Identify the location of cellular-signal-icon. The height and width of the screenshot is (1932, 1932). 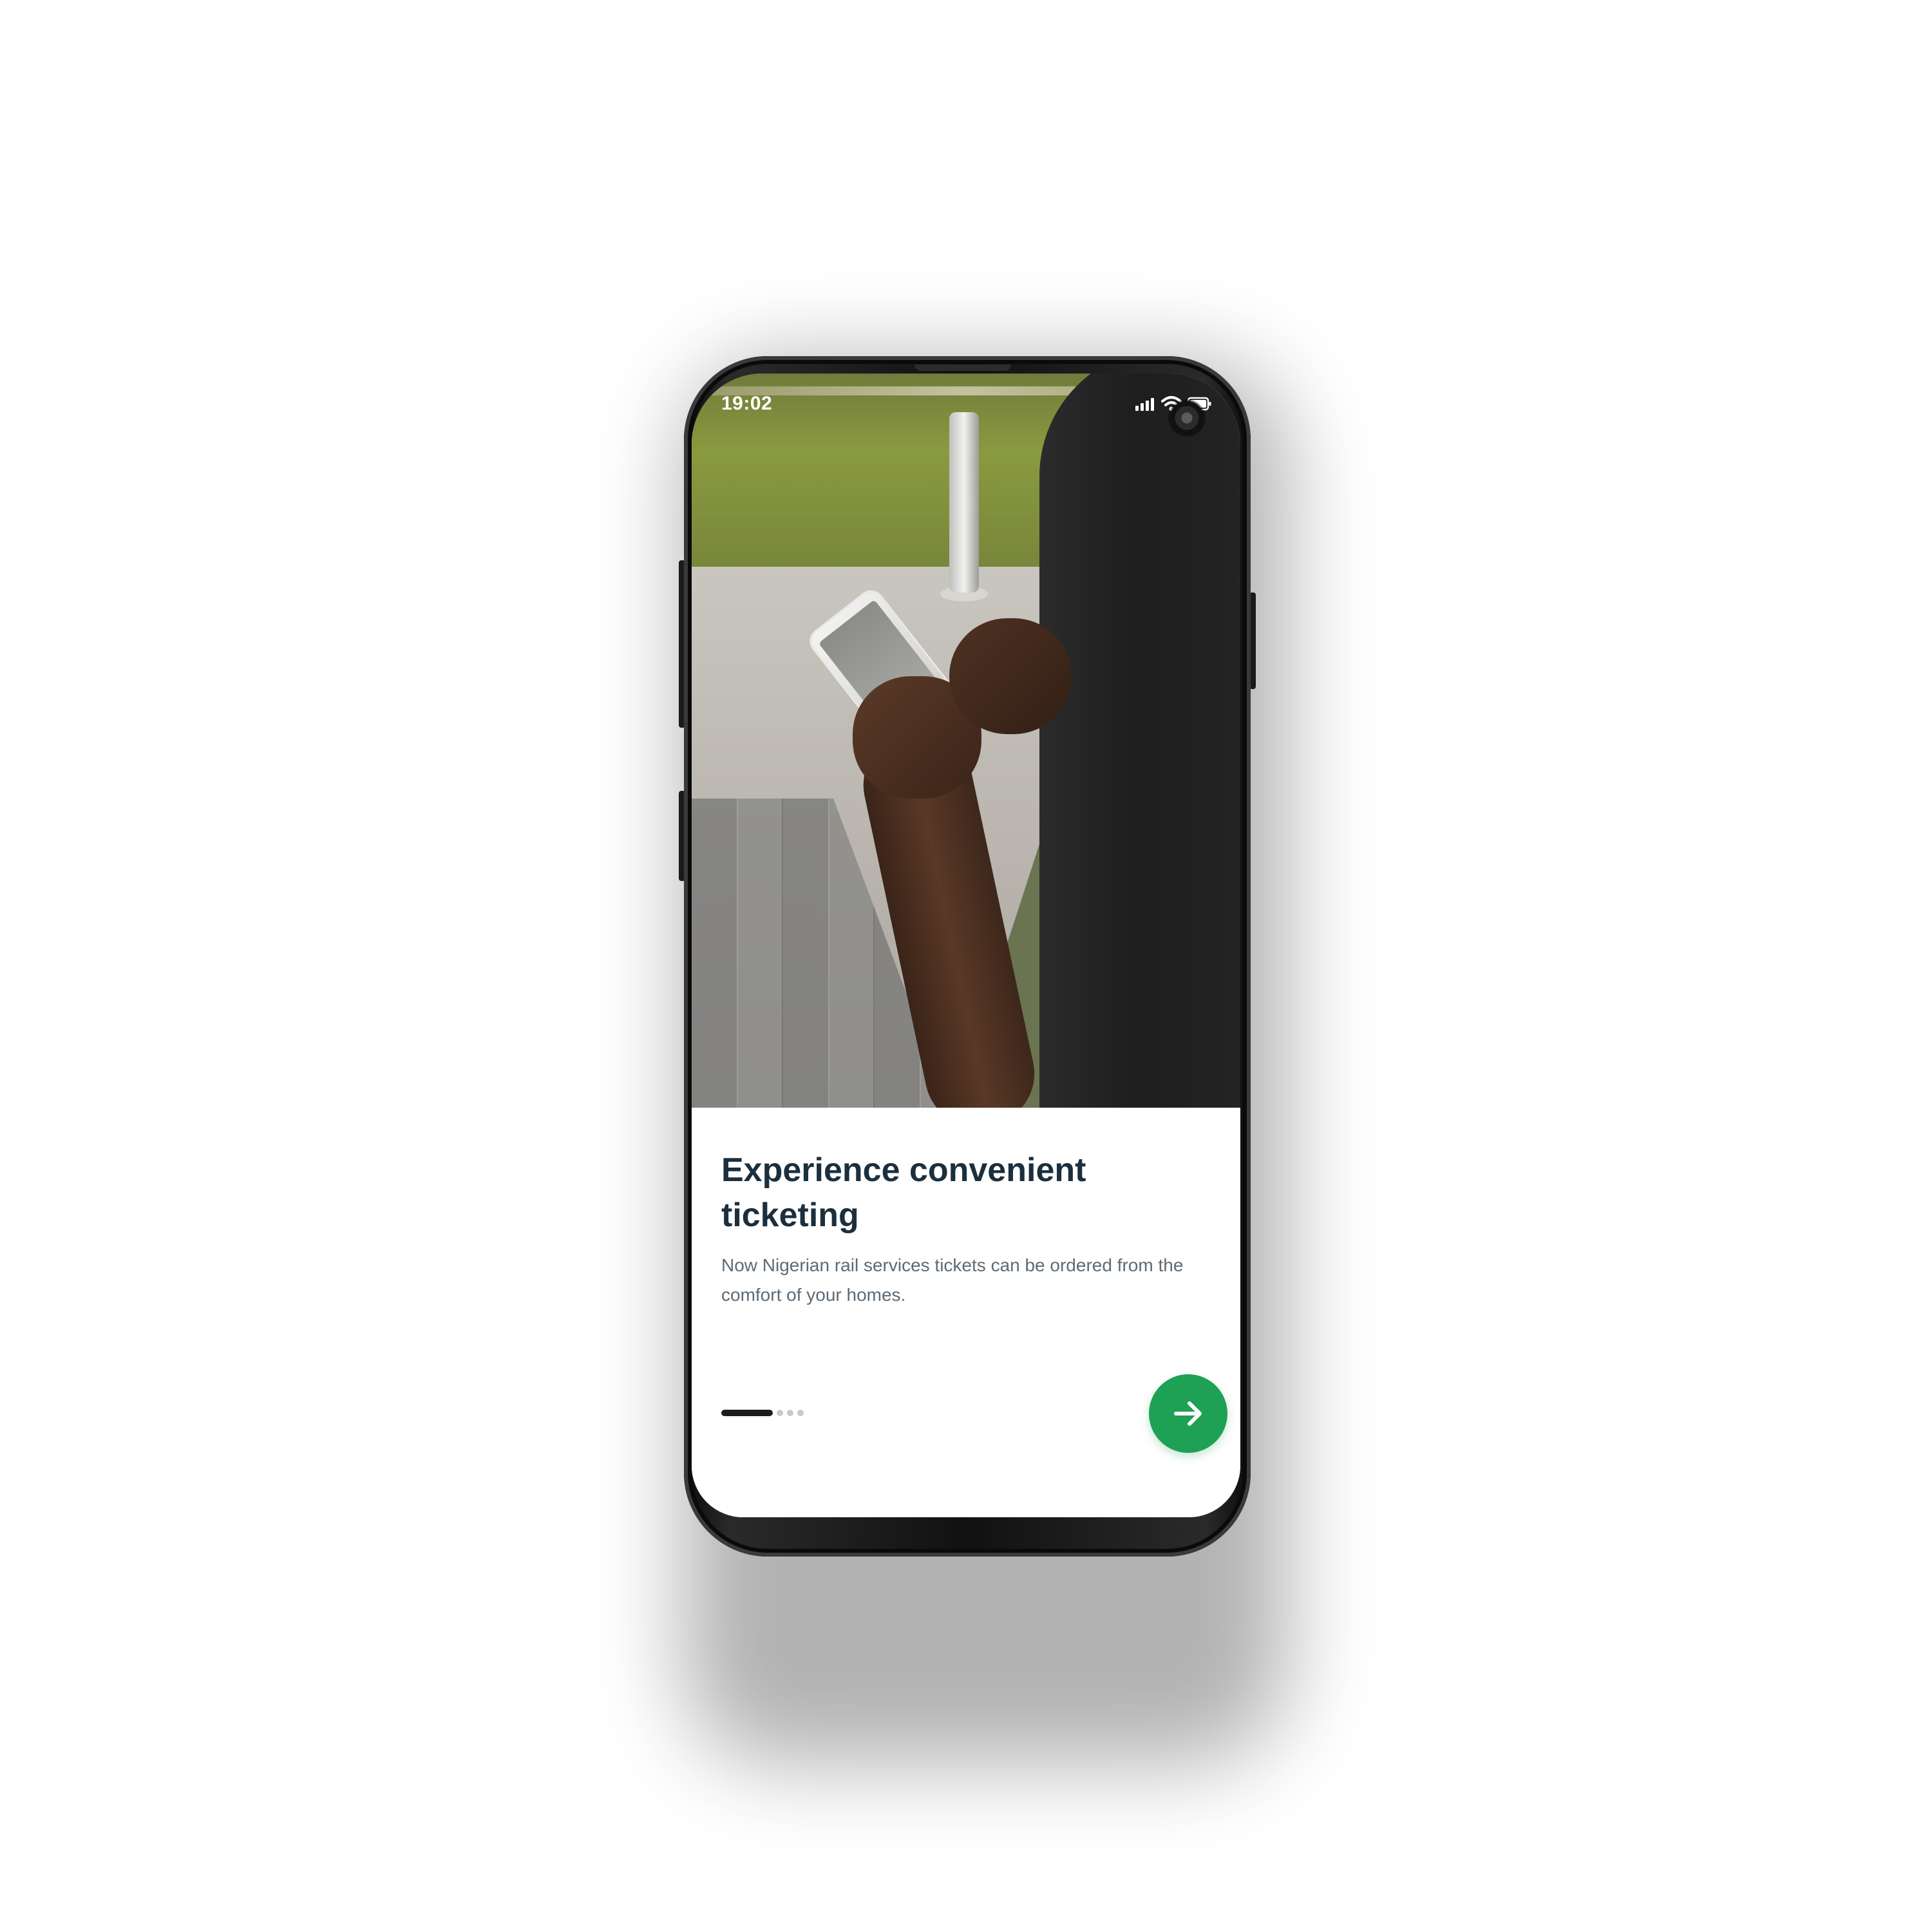
(1144, 404).